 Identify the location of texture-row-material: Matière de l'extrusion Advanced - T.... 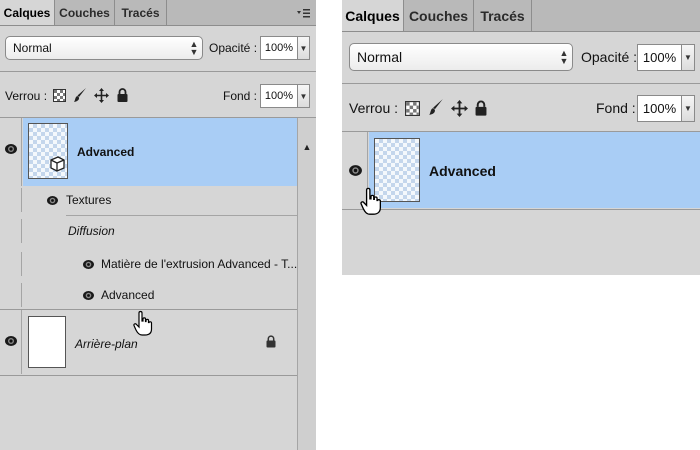
(158, 264).